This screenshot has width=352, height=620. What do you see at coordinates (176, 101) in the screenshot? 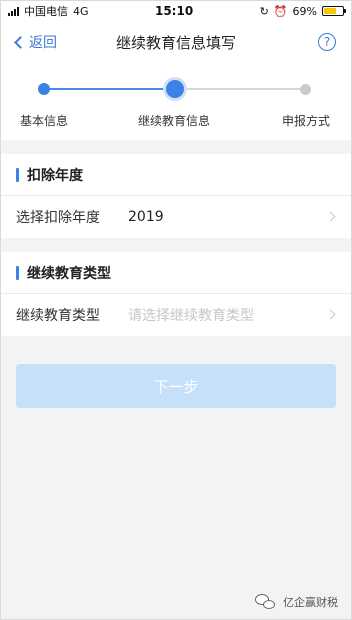
I see `progress-stepper: 基本信息 继续教育信息 申报方式` at bounding box center [176, 101].